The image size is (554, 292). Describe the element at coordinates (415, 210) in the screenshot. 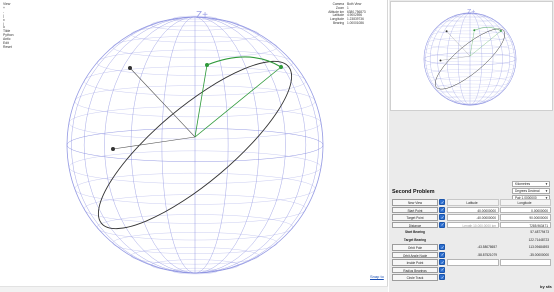

I see `start-point-button: Start Point` at that location.